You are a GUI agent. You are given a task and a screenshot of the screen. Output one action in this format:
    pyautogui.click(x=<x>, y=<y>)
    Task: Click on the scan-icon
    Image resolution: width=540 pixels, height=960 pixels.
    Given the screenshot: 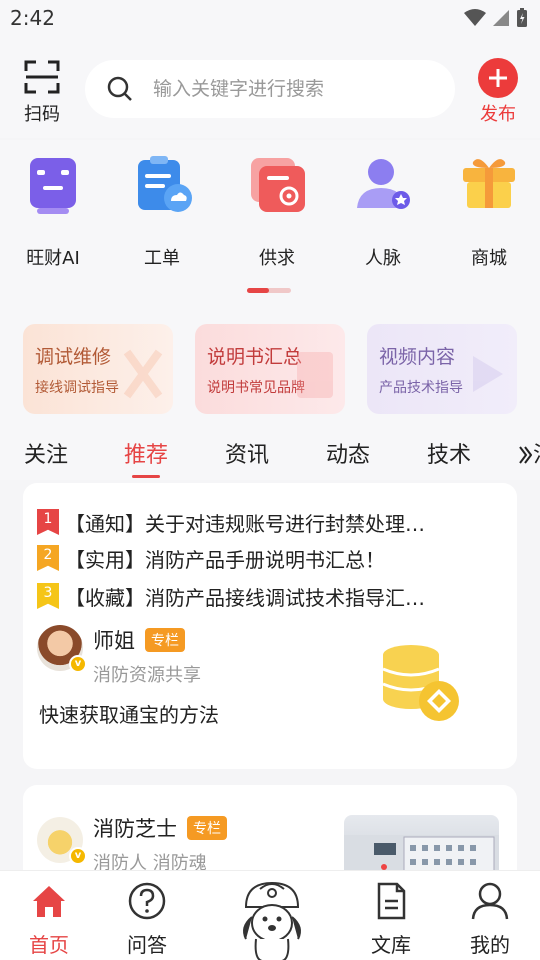 What is the action you would take?
    pyautogui.click(x=42, y=77)
    